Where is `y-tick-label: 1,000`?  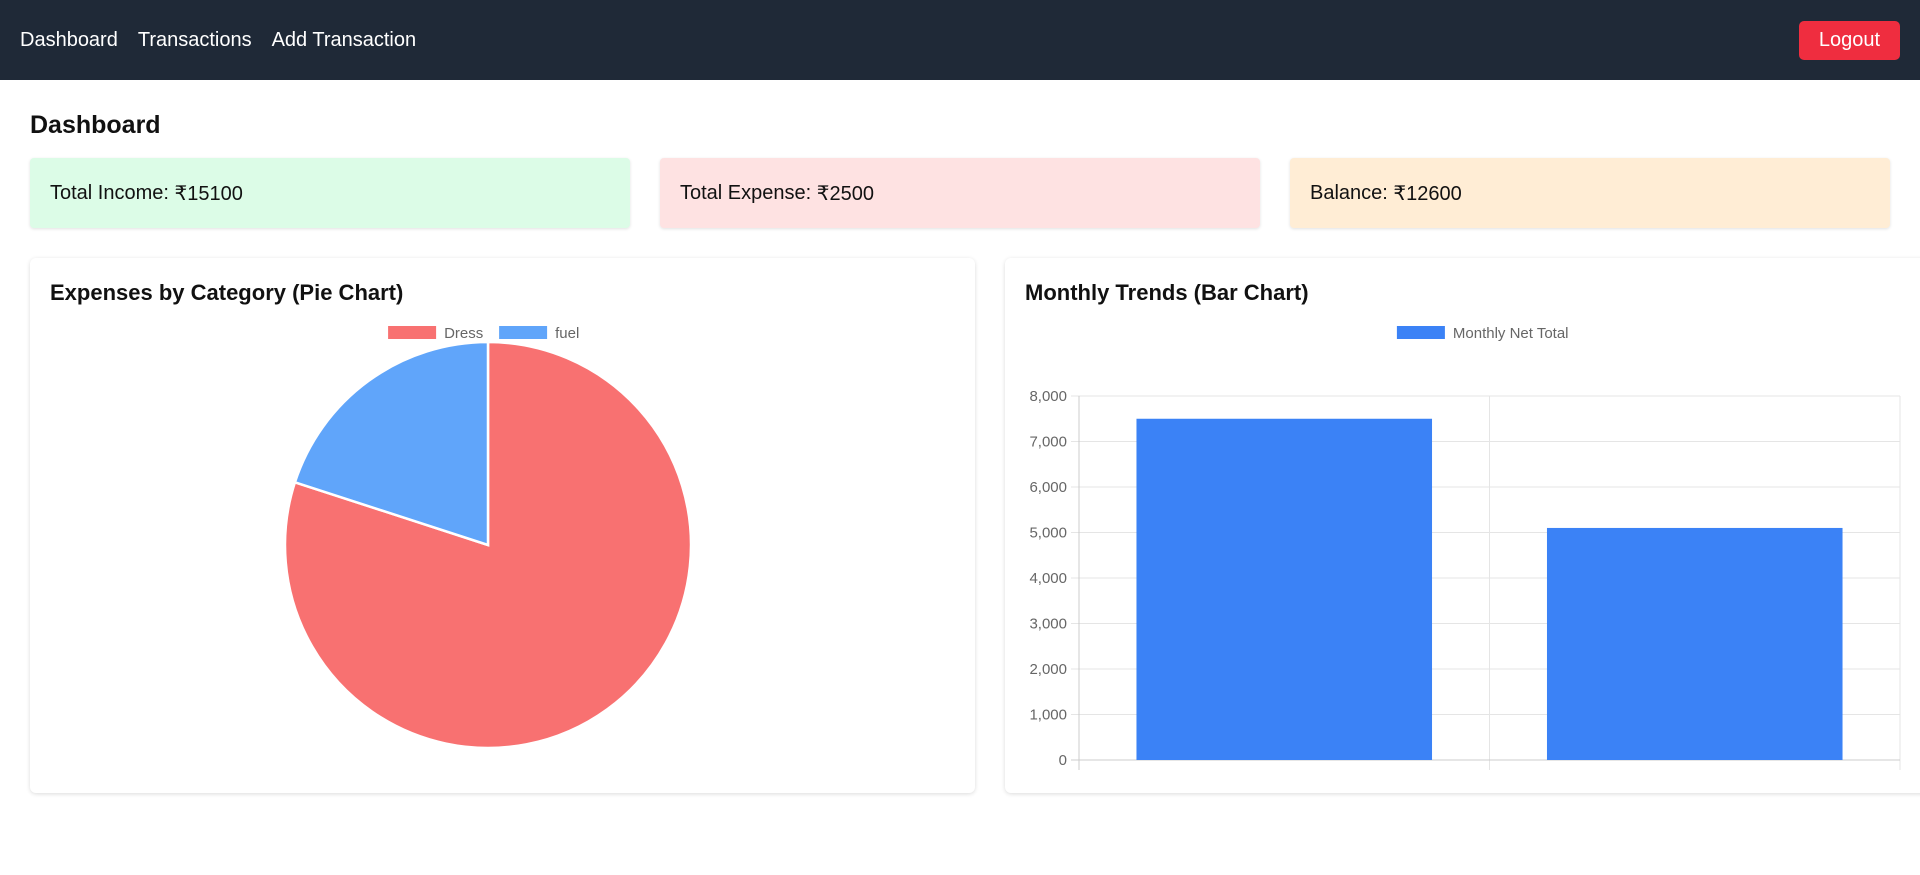 y-tick-label: 1,000 is located at coordinates (1048, 715).